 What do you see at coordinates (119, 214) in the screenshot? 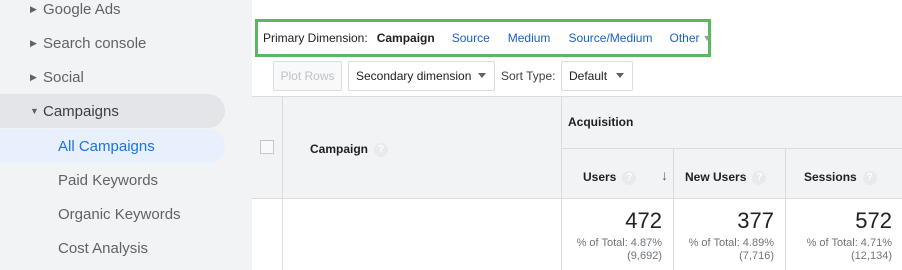
I see `sidebar-item-label: Organic Keywords` at bounding box center [119, 214].